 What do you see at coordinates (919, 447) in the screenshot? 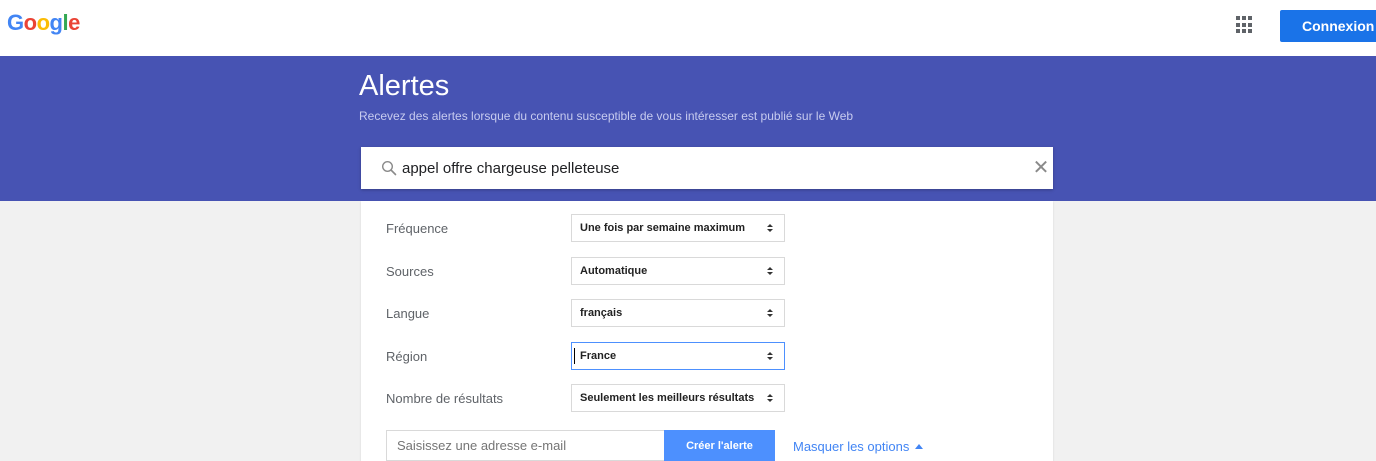
I see `caret-up-icon` at bounding box center [919, 447].